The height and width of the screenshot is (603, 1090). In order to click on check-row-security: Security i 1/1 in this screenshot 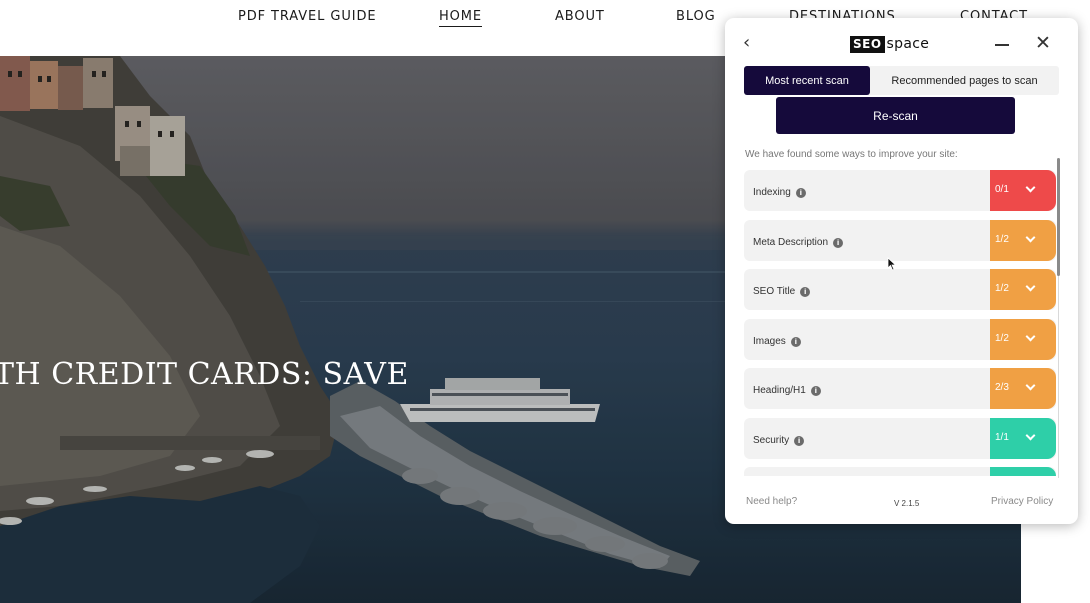, I will do `click(900, 438)`.